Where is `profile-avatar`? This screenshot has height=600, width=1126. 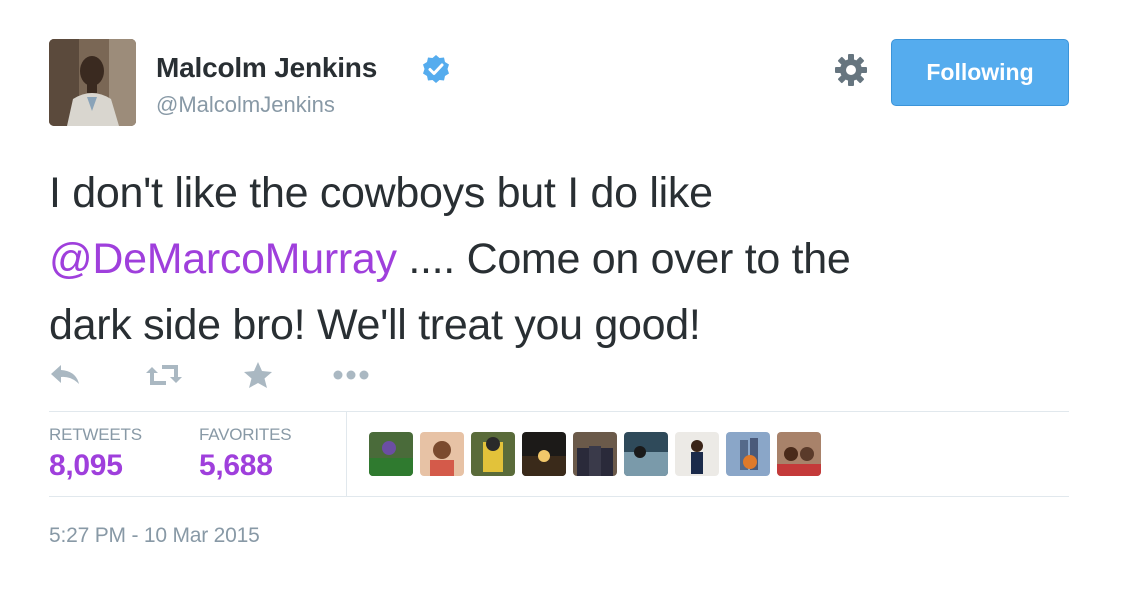
profile-avatar is located at coordinates (92, 82).